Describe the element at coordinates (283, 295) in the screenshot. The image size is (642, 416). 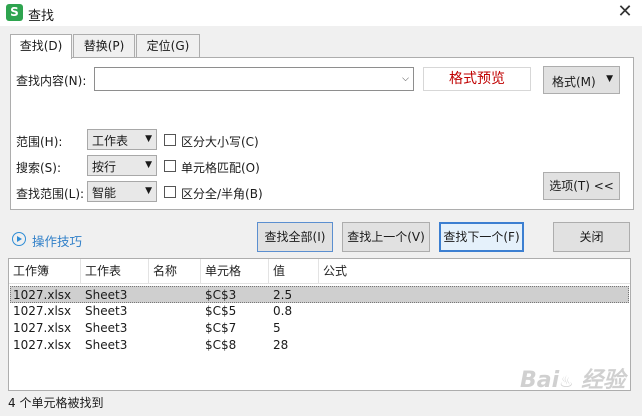
I see `cell-value: 2.5` at that location.